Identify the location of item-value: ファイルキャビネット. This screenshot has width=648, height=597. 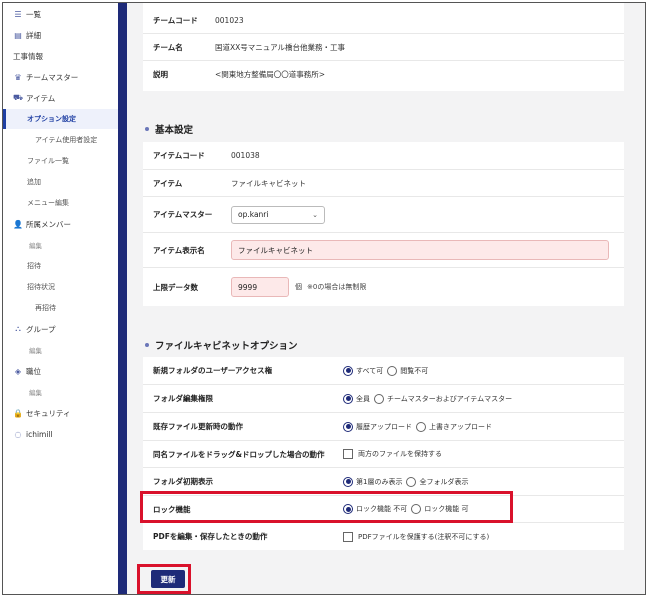
(268, 183).